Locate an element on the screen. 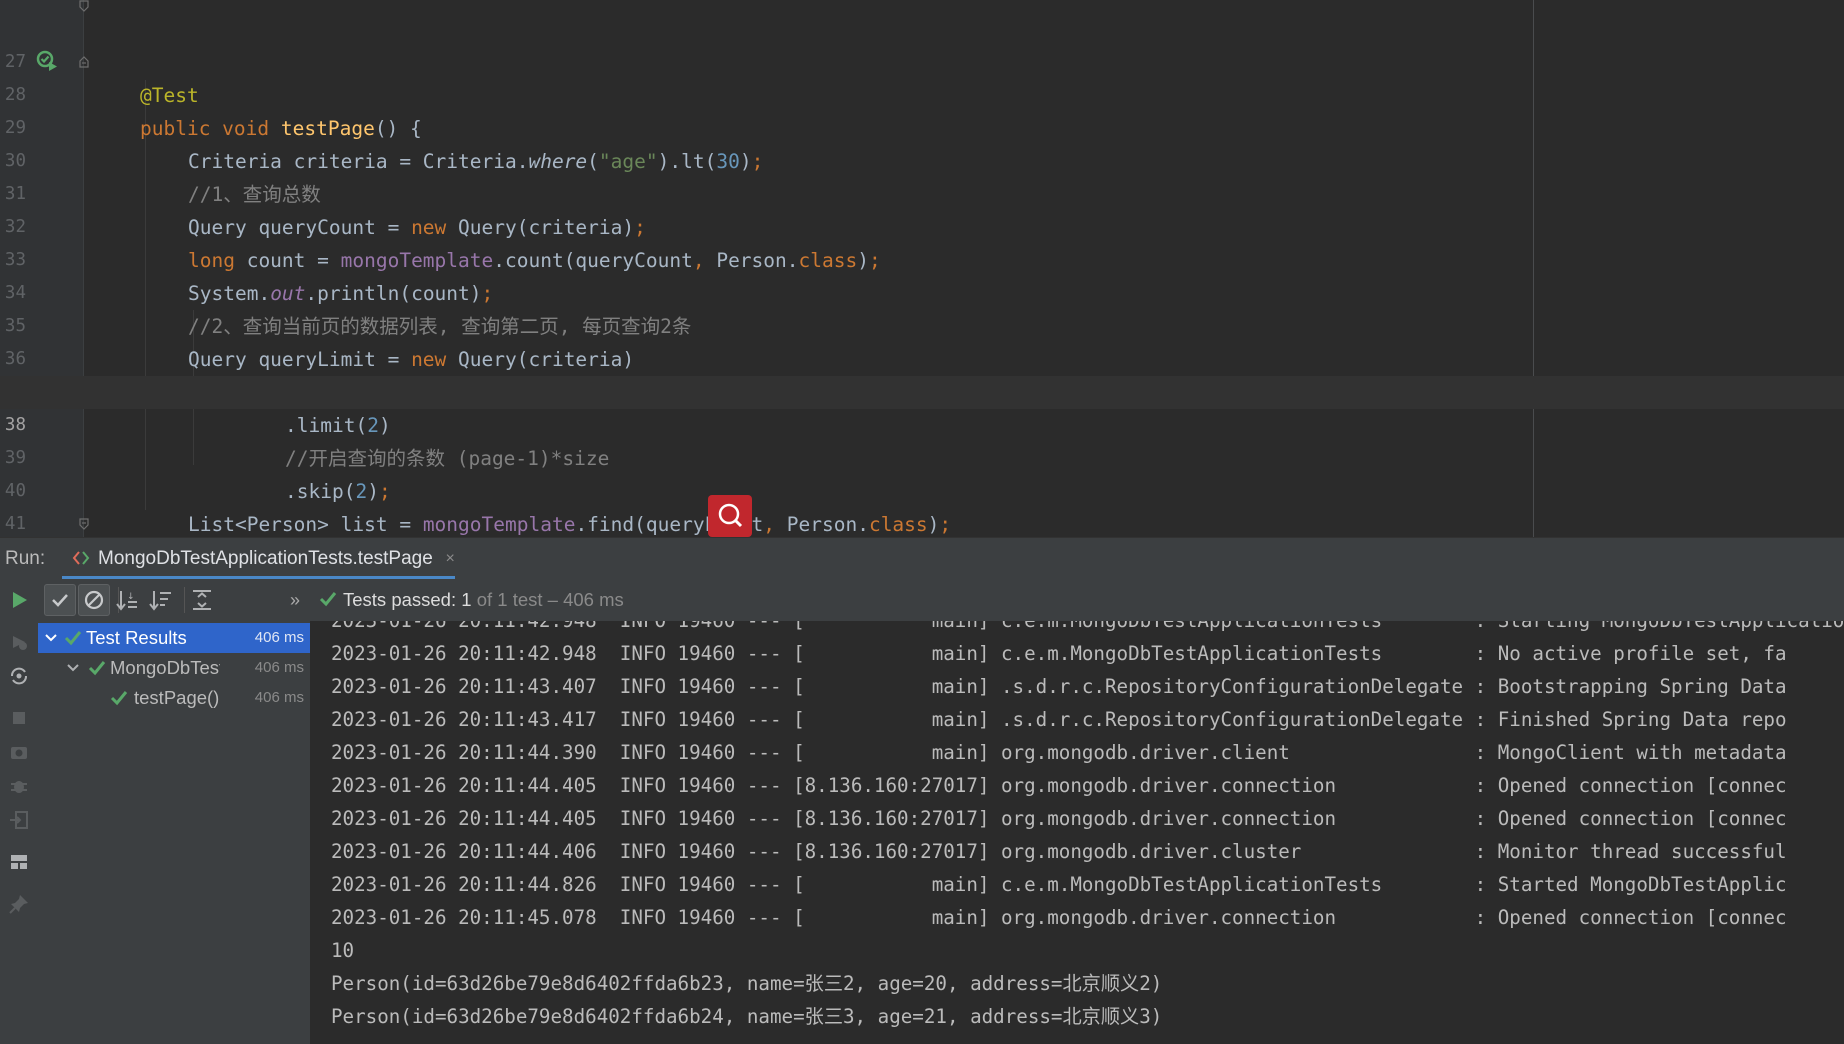  snapshot-icon is located at coordinates (19, 752).